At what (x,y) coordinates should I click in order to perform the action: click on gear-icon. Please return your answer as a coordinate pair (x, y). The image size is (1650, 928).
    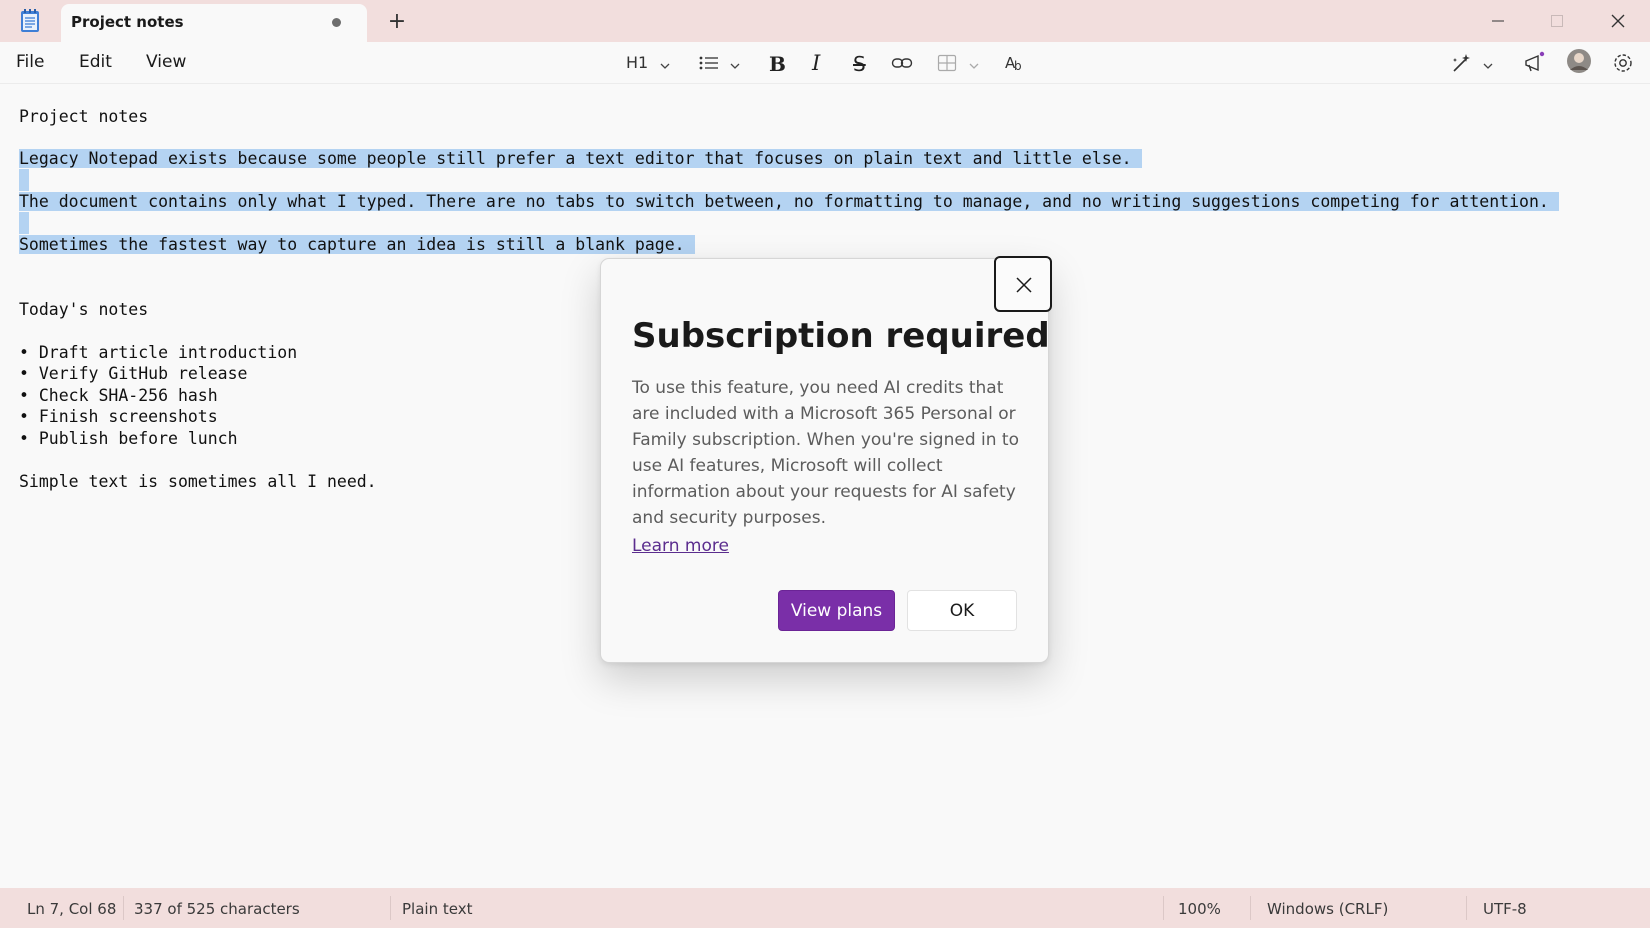
    Looking at the image, I should click on (1623, 63).